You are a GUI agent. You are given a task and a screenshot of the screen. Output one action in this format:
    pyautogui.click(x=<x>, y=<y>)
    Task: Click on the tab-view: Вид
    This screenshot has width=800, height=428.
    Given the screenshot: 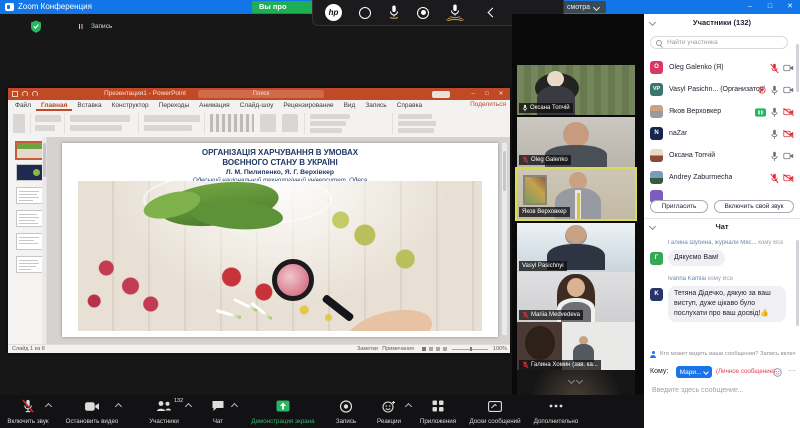 What is the action you would take?
    pyautogui.click(x=350, y=105)
    